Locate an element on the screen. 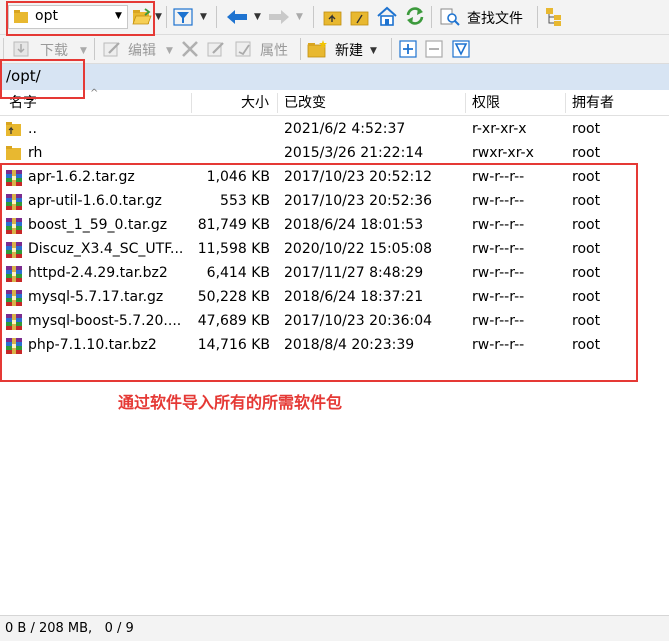 Image resolution: width=669 pixels, height=641 pixels. sort-ascending-icon: ^ is located at coordinates (94, 93).